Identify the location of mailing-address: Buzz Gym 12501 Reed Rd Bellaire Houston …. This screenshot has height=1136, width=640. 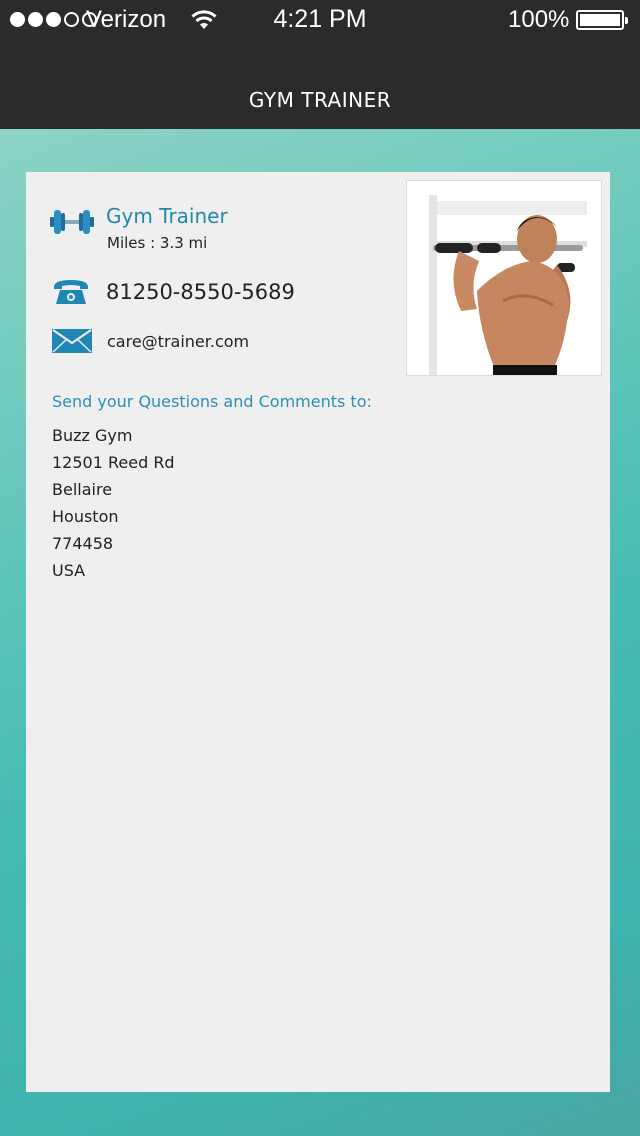
(113, 507).